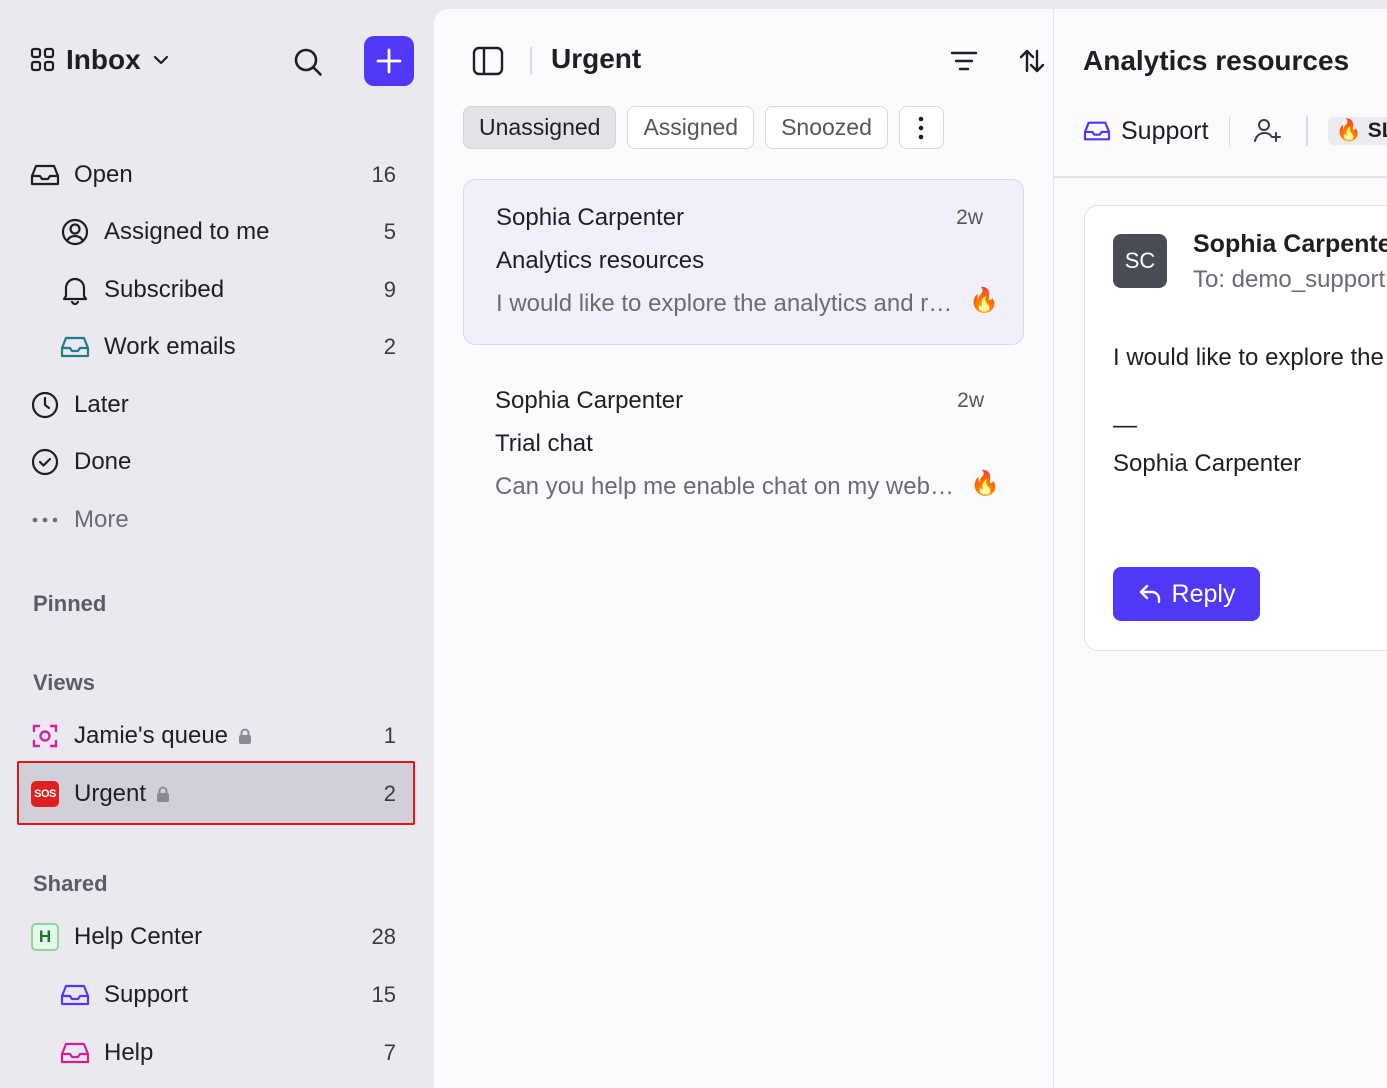 The height and width of the screenshot is (1088, 1387). I want to click on team-selector: Support, so click(1146, 131).